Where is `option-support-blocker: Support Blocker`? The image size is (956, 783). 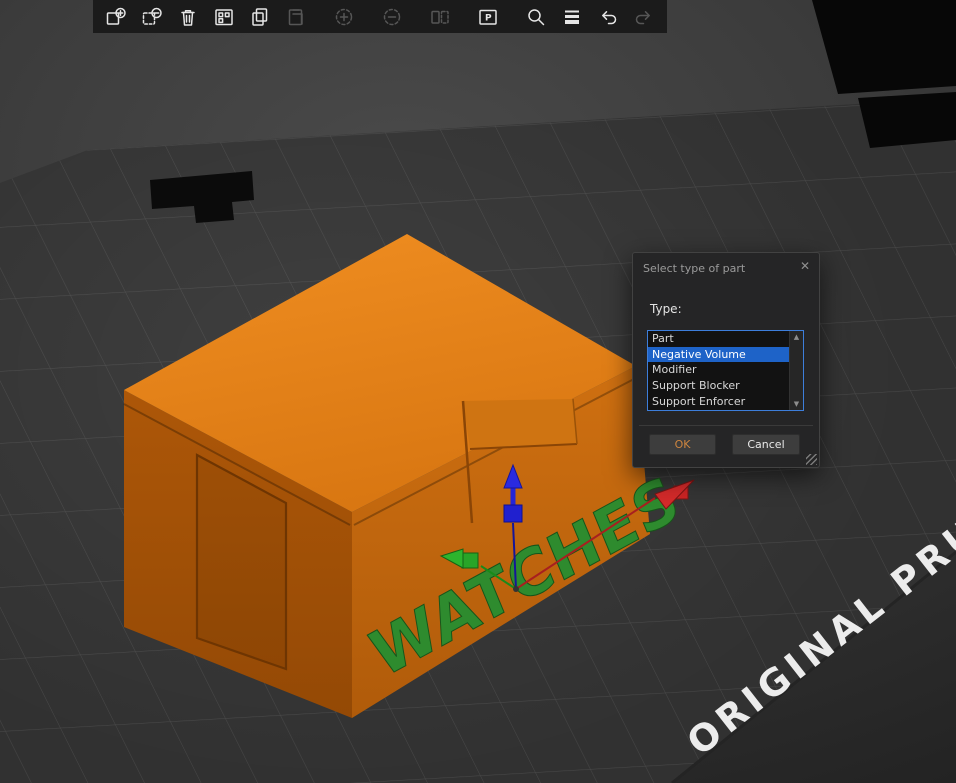 option-support-blocker: Support Blocker is located at coordinates (718, 386).